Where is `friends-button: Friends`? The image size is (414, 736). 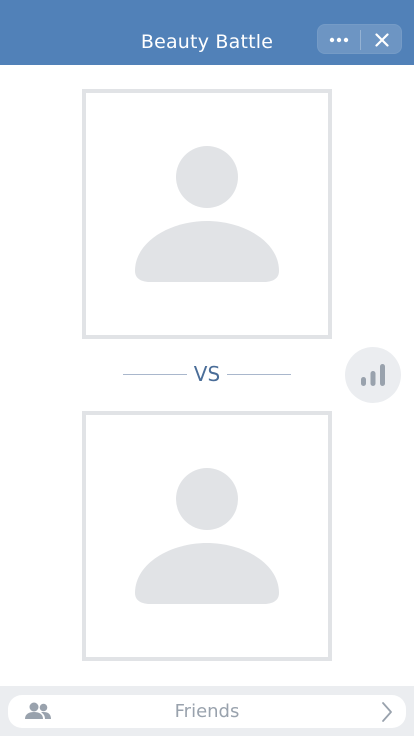
friends-button: Friends is located at coordinates (207, 711).